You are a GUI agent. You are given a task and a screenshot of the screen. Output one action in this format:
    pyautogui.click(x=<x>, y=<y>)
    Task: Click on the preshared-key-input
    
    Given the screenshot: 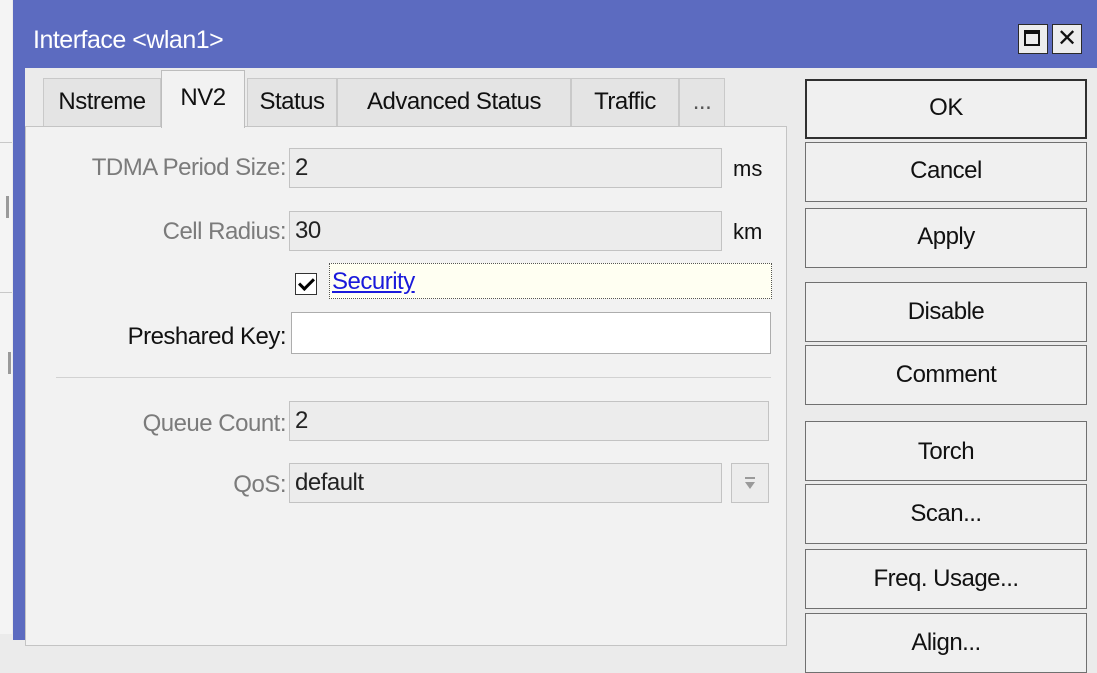 What is the action you would take?
    pyautogui.click(x=531, y=333)
    